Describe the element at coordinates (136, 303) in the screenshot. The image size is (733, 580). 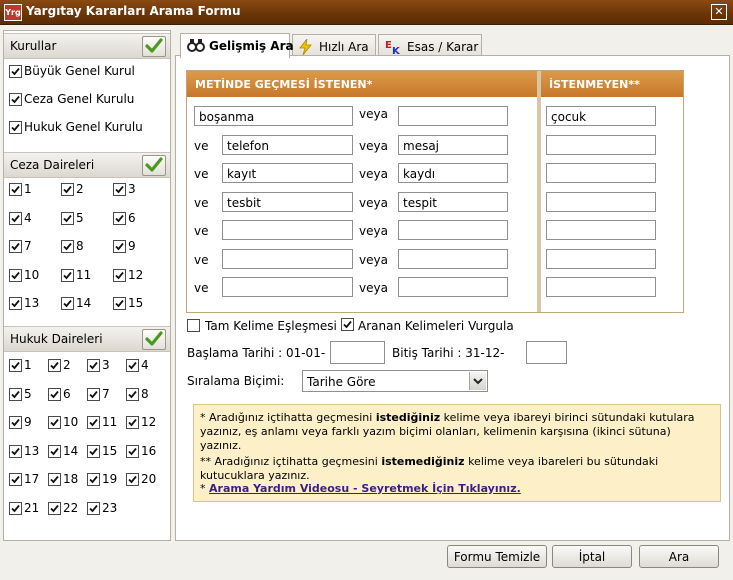
I see `ceza-daire-15-label: 15` at that location.